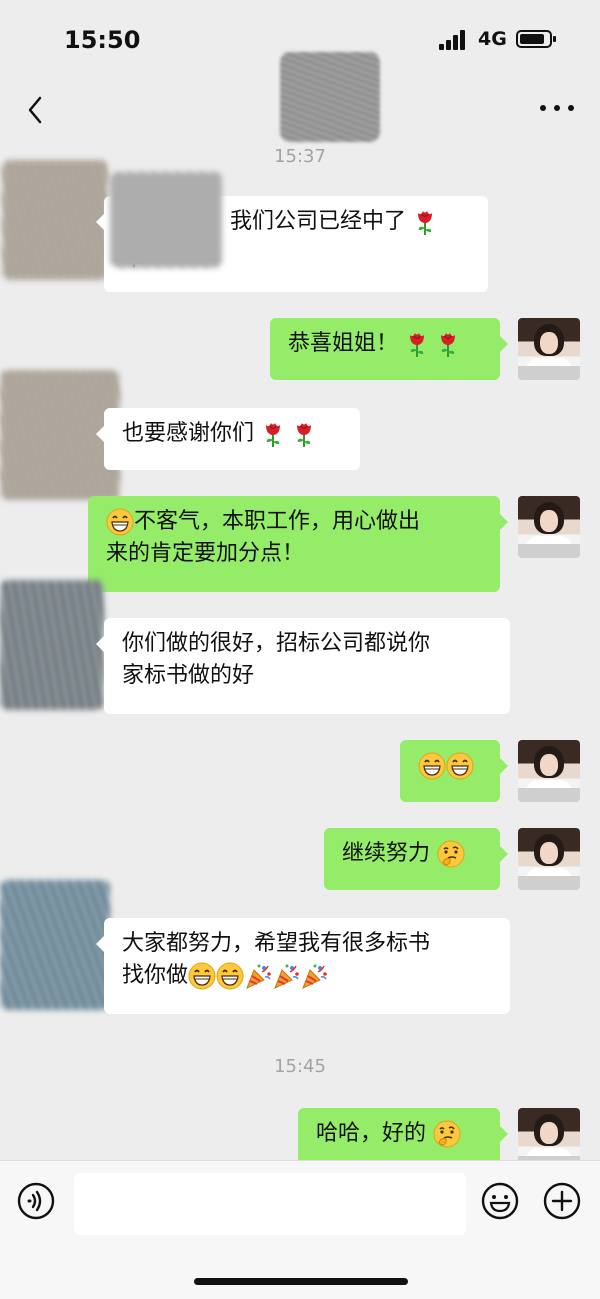  I want to click on message-text-line1: 大家都努力，希望我有很多标书, so click(276, 943).